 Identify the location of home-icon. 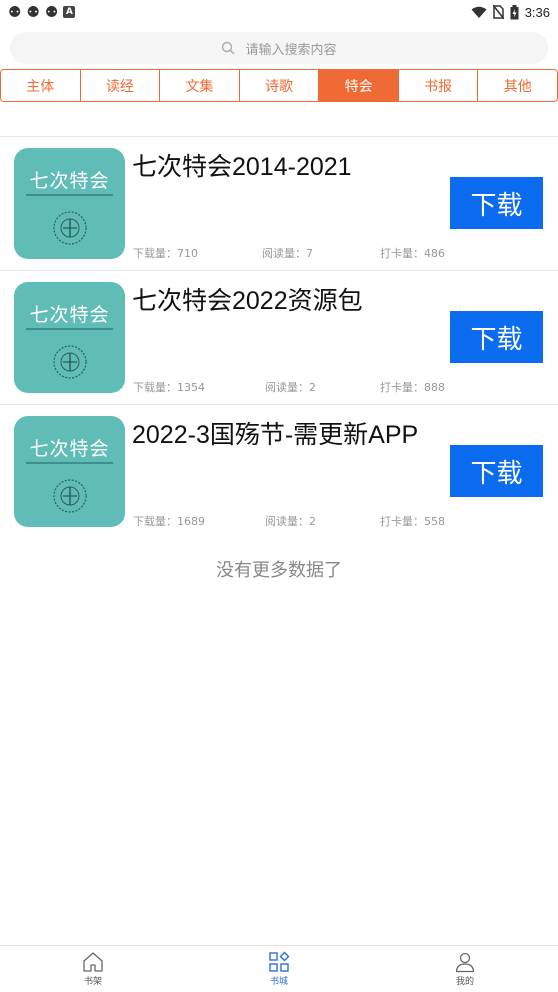
(93, 962).